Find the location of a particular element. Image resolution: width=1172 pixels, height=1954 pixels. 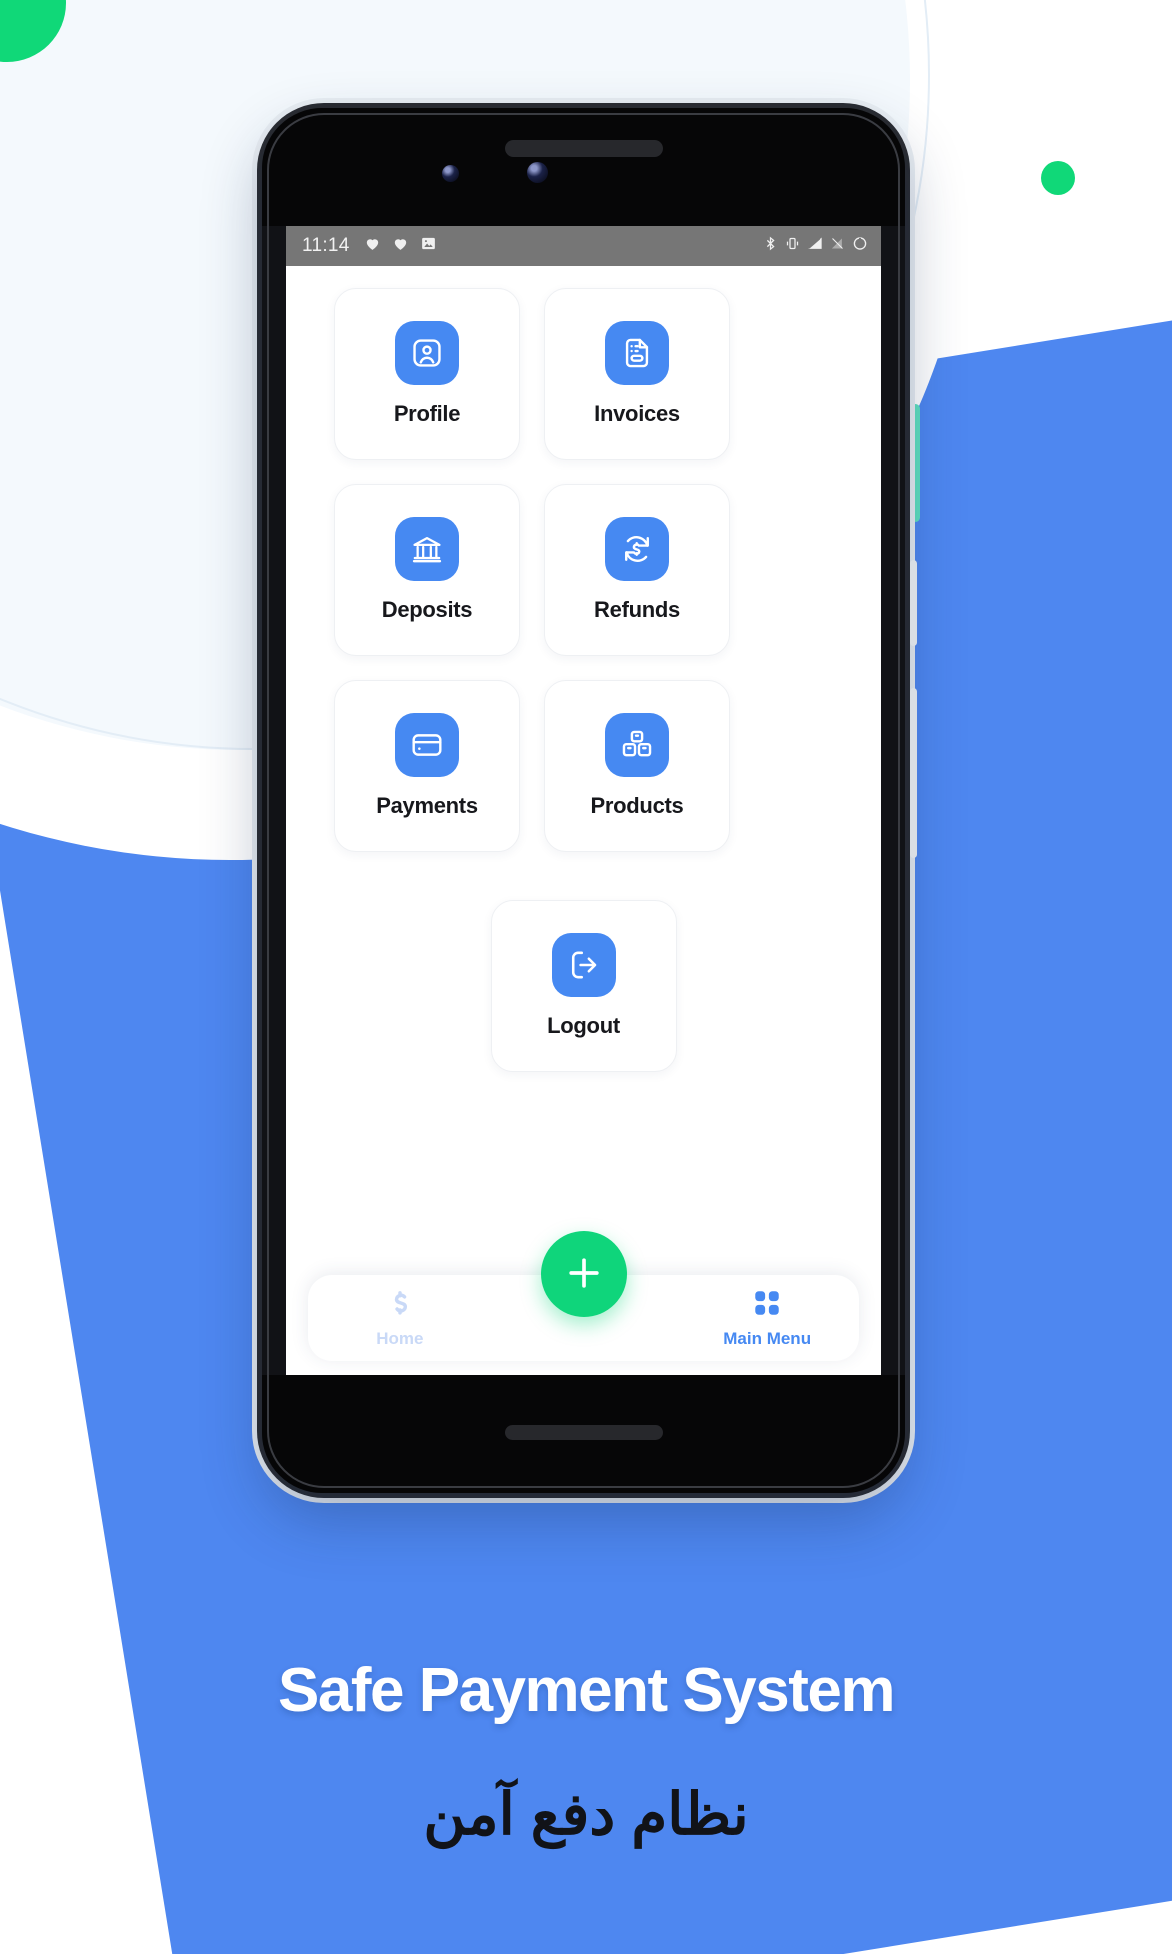

front-camera-secondary-icon is located at coordinates (537, 172).